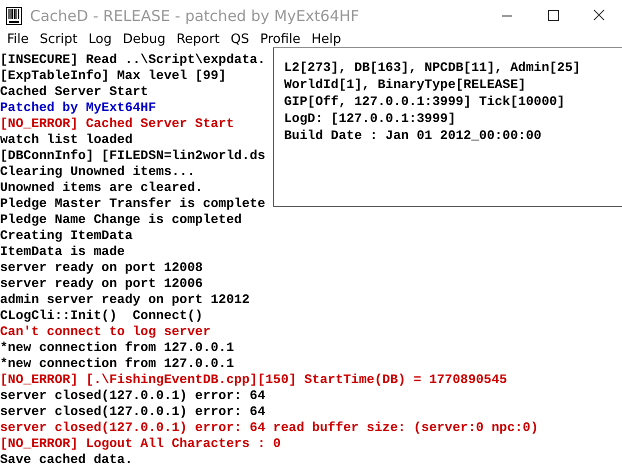 The image size is (622, 468). What do you see at coordinates (113, 76) in the screenshot?
I see `log-line: [ExpTableInfo] Max level [99]` at bounding box center [113, 76].